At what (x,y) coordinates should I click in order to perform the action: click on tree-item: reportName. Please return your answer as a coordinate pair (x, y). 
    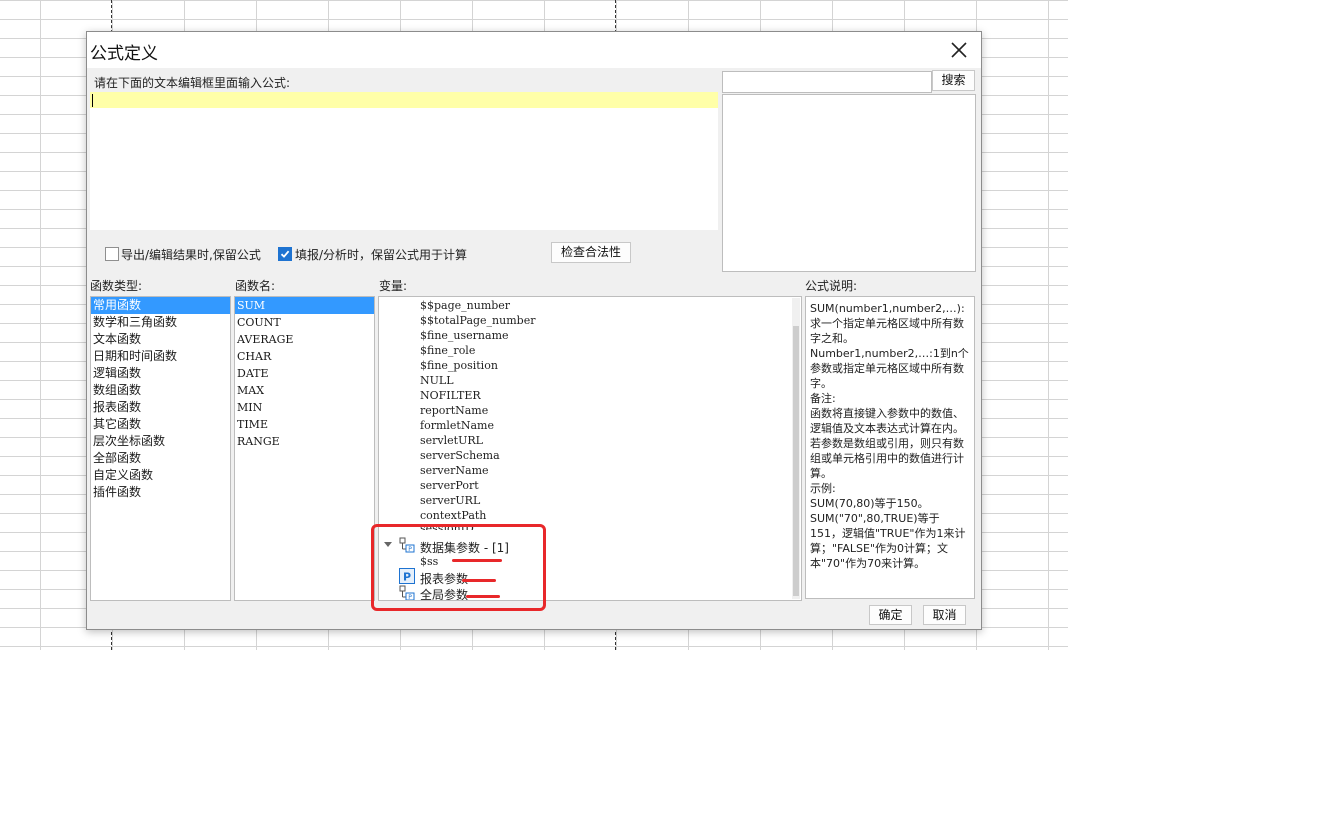
    Looking at the image, I should click on (454, 410).